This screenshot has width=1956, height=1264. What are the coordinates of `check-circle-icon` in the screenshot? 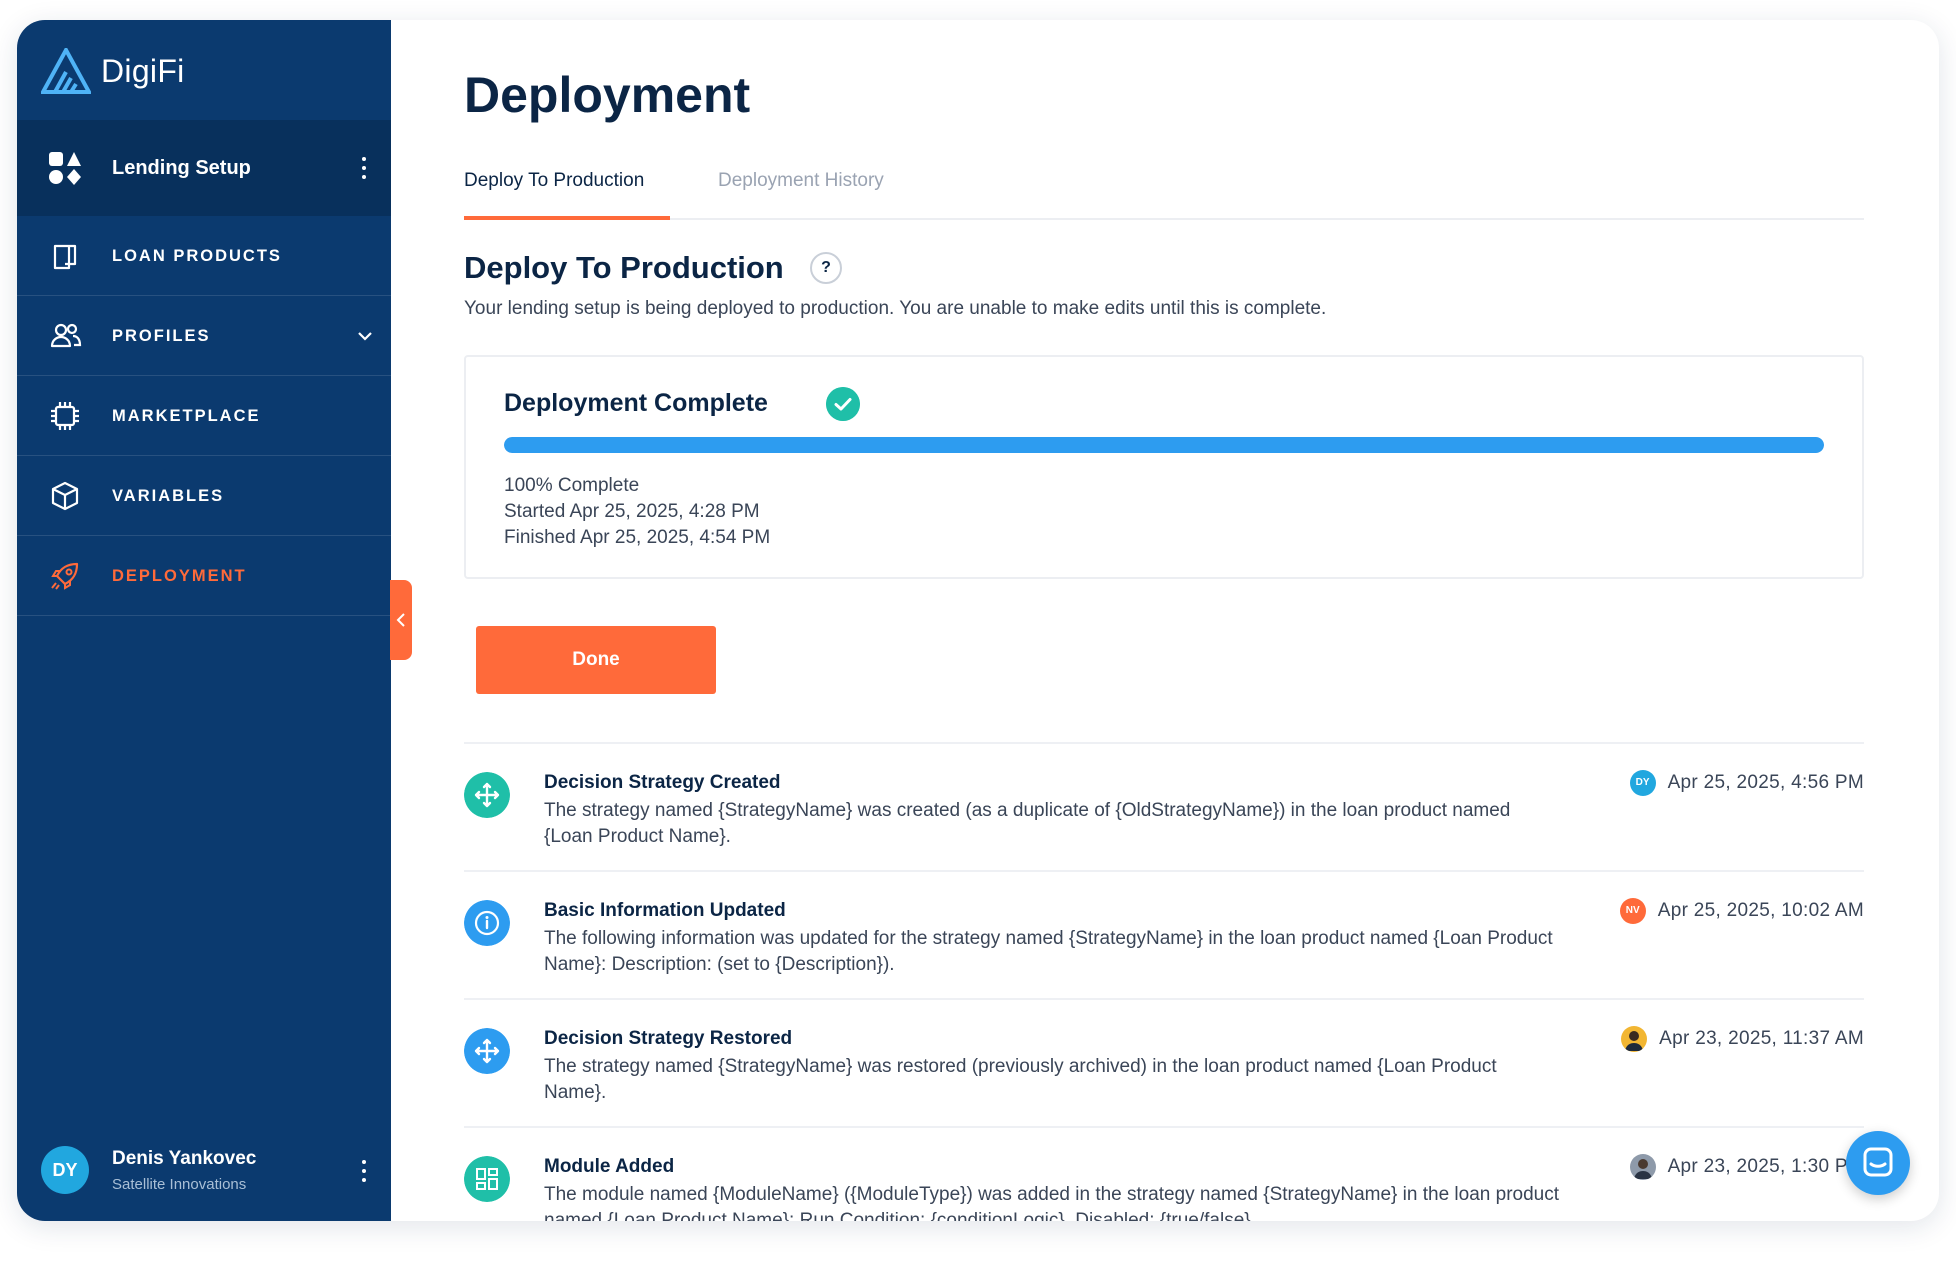 It's located at (843, 404).